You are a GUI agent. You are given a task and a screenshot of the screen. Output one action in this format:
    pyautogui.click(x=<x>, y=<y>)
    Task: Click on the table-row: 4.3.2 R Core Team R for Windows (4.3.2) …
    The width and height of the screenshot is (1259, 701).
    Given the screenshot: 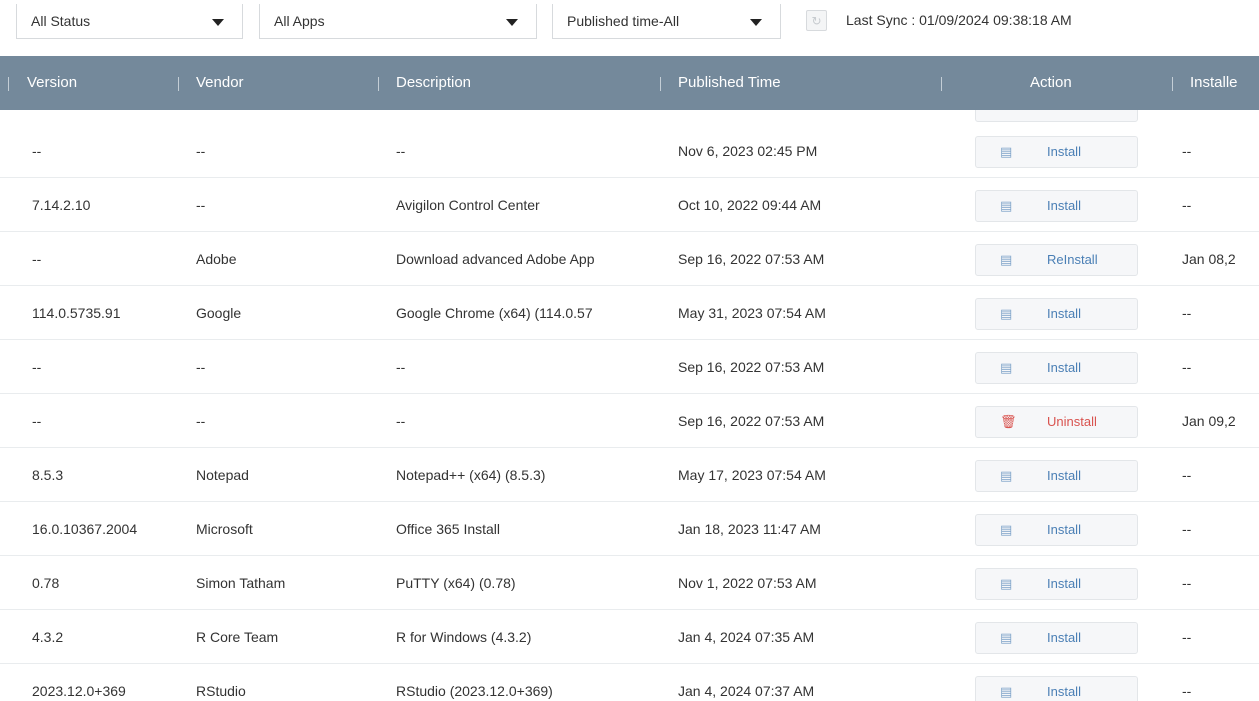 What is the action you would take?
    pyautogui.click(x=629, y=637)
    